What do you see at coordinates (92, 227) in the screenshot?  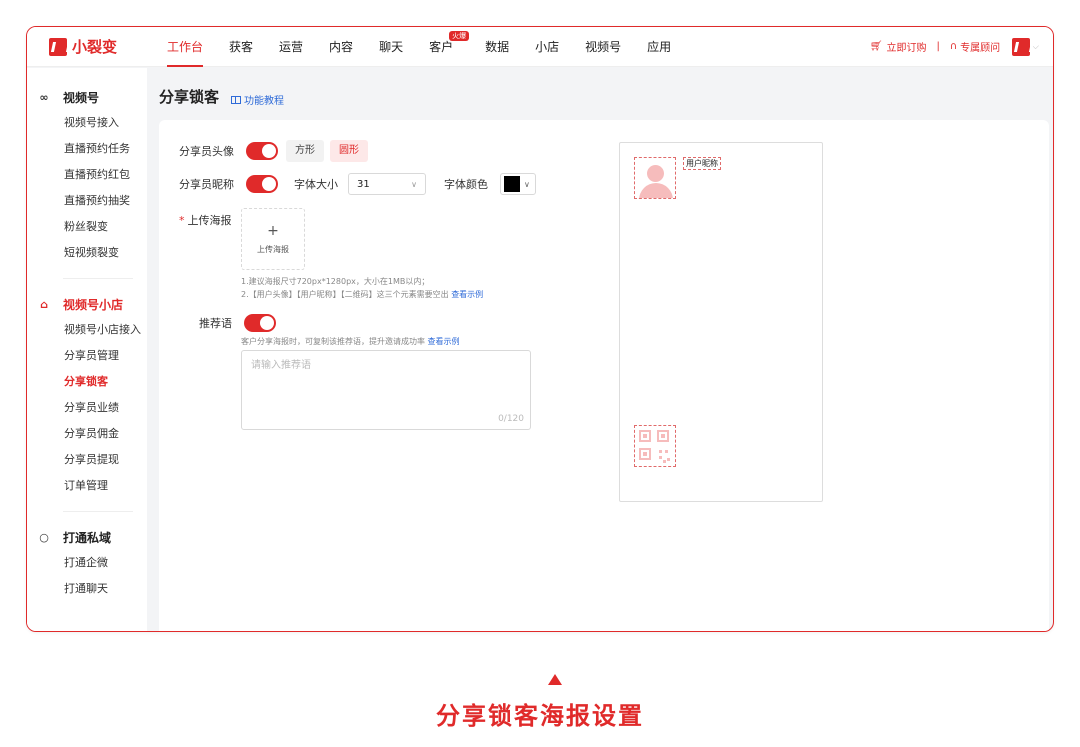 I see `sidebar-item-fan-fission: 粉丝裂变` at bounding box center [92, 227].